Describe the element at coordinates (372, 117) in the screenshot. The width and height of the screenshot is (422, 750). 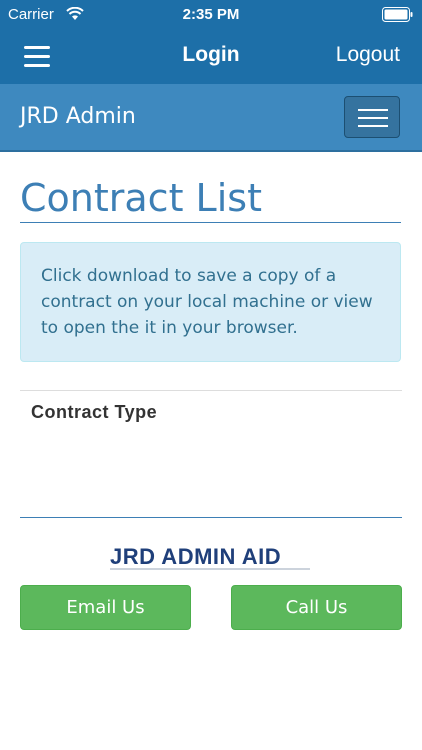
I see `navbar-toggle-button` at that location.